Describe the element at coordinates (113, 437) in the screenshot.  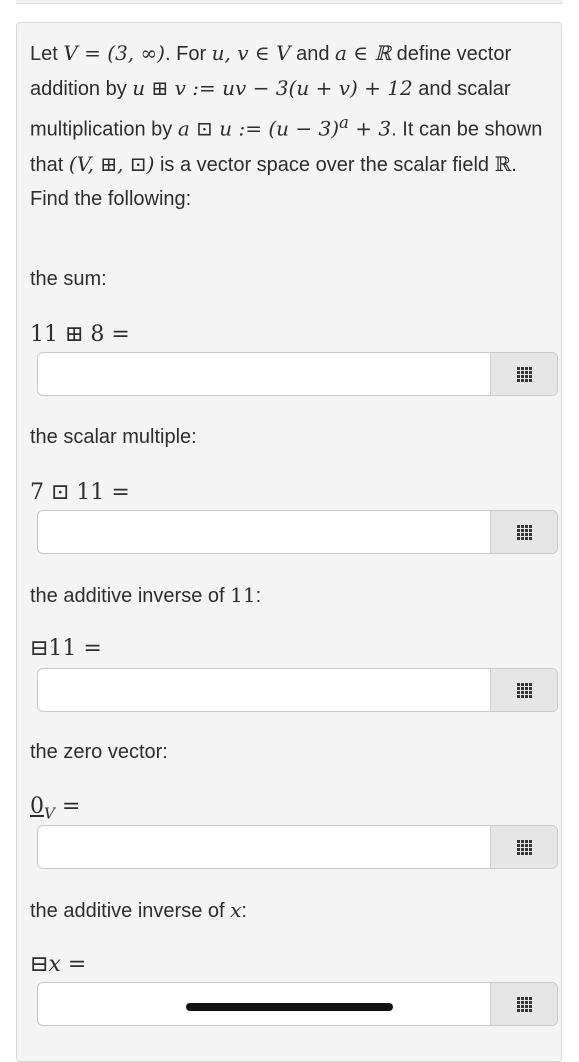
I see `question-label-scalar: the scalar multiple:` at that location.